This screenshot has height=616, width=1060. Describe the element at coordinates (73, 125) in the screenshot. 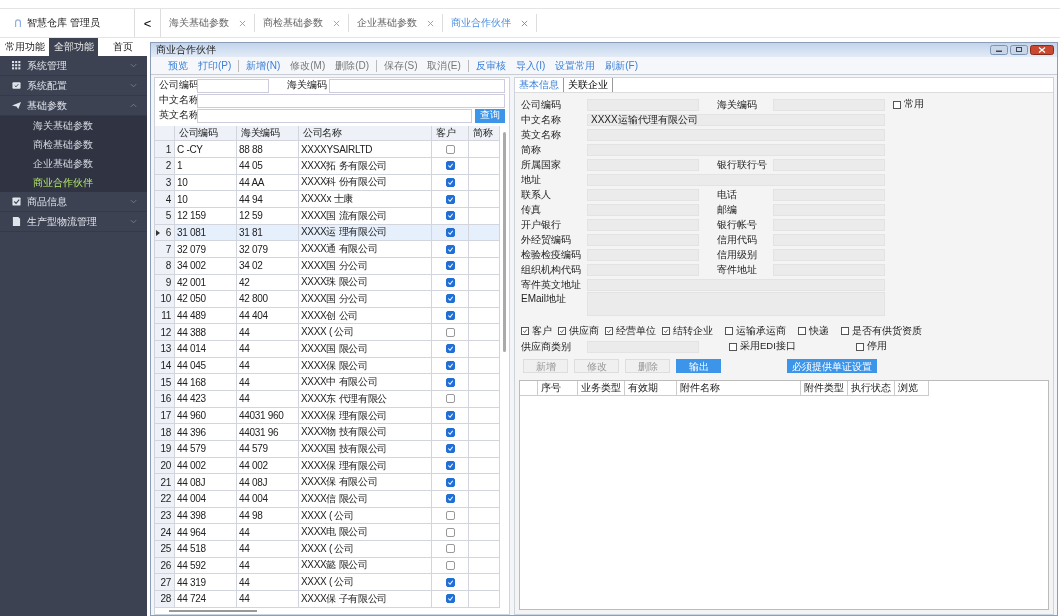

I see `sidebar-subitem: 海关基础参数` at that location.